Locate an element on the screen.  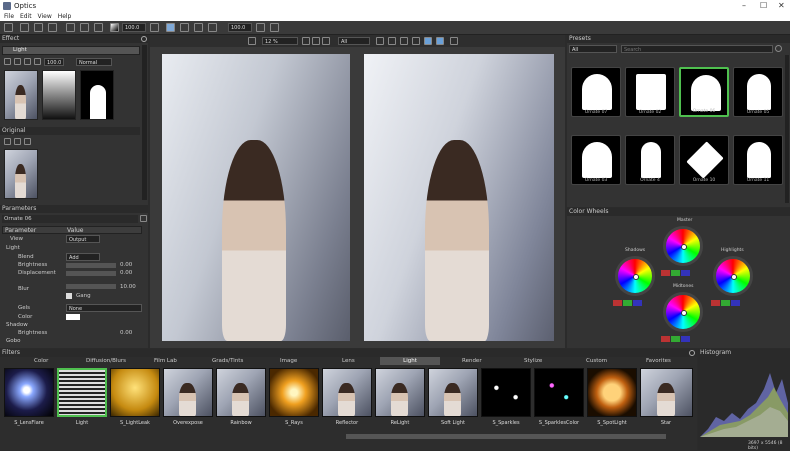
master-wheel is located at coordinates (683, 246).